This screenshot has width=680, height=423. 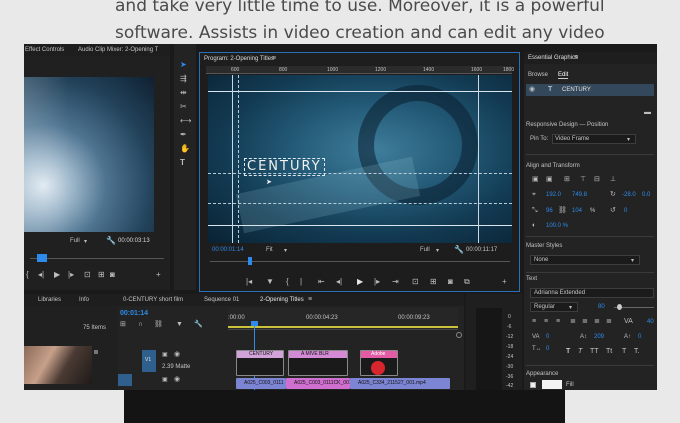 What do you see at coordinates (554, 307) in the screenshot?
I see `font-style-select: Regular ▾` at bounding box center [554, 307].